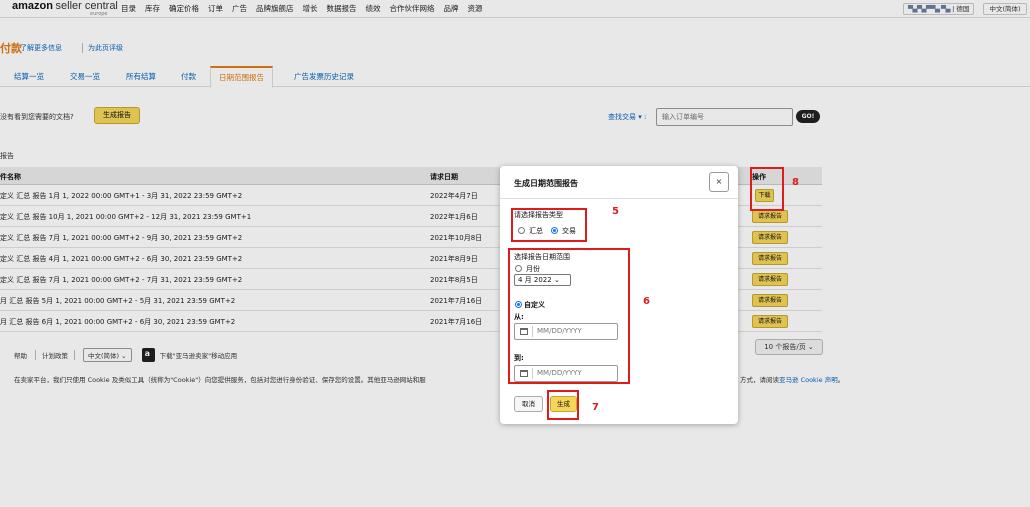 Image resolution: width=1030 pixels, height=507 pixels. What do you see at coordinates (719, 182) in the screenshot?
I see `close-button: ×` at bounding box center [719, 182].